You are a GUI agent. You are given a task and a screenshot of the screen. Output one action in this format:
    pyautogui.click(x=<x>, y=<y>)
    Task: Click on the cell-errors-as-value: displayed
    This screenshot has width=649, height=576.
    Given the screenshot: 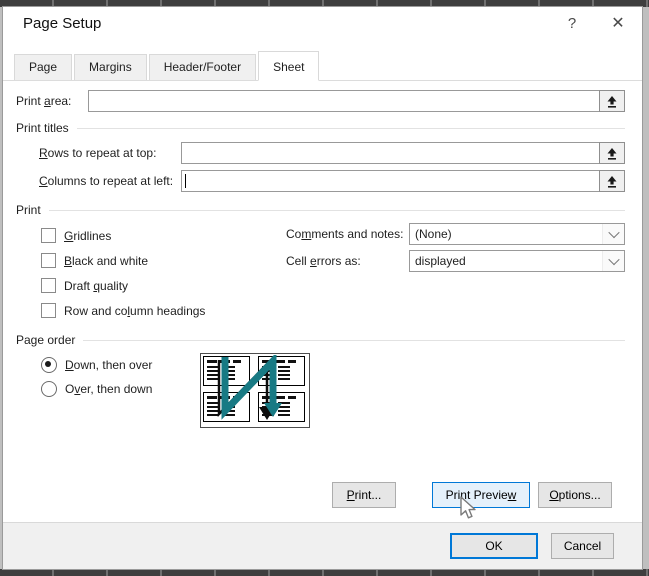 What is the action you would take?
    pyautogui.click(x=440, y=261)
    